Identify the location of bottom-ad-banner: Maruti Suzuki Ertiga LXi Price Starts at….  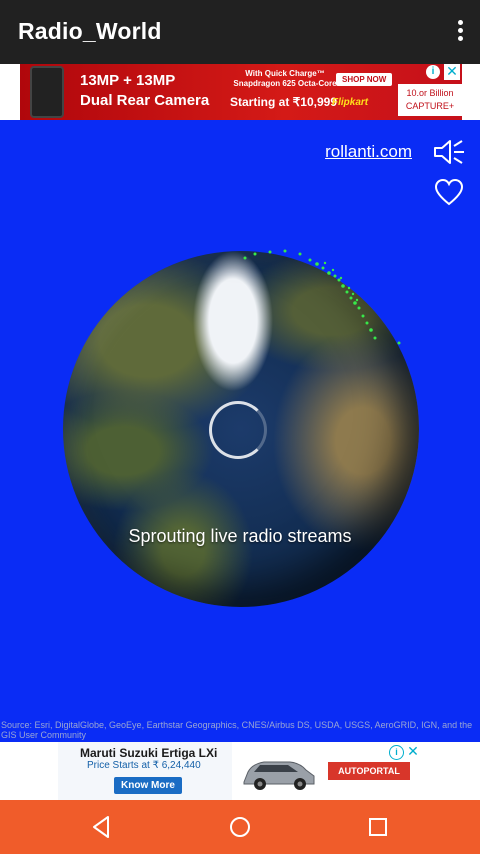
(240, 771).